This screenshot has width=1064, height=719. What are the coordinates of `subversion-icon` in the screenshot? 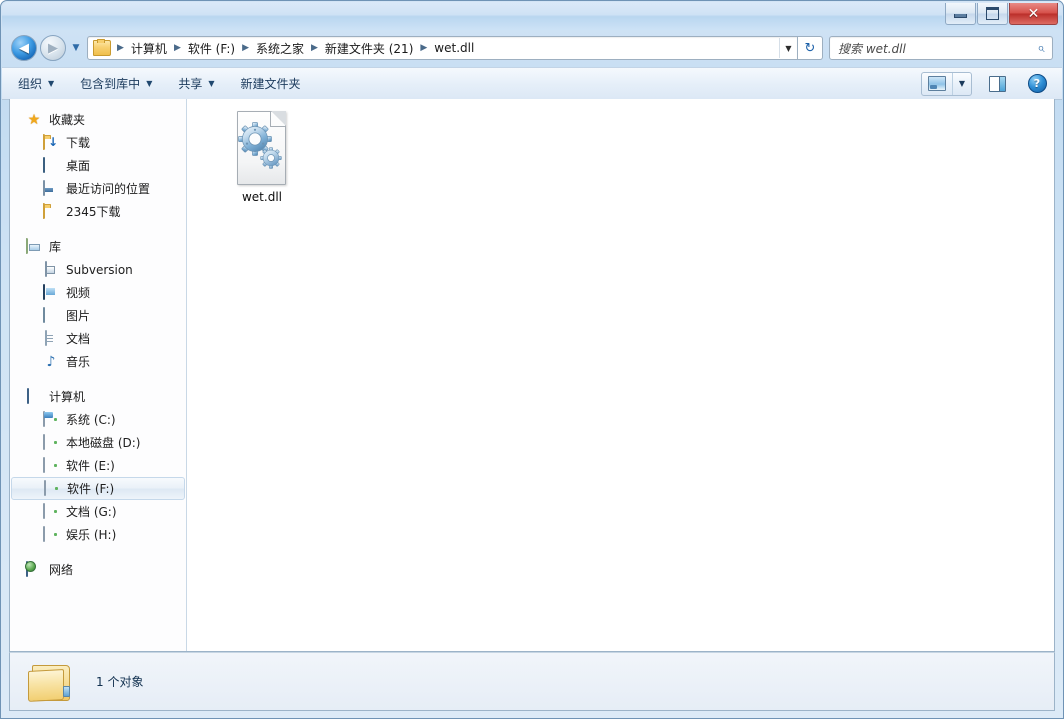 It's located at (51, 269).